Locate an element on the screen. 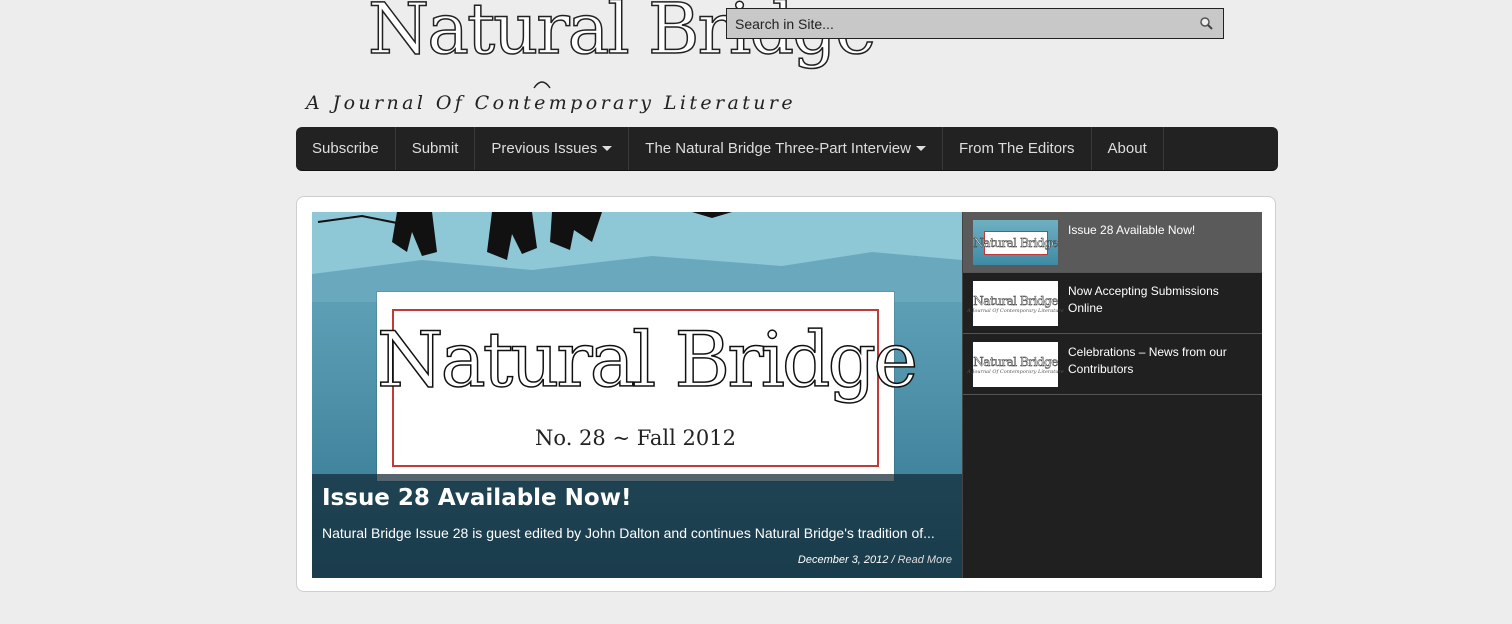 The image size is (1512, 624). cover-subtitle: No. 28 ~ Fall 2012 is located at coordinates (635, 438).